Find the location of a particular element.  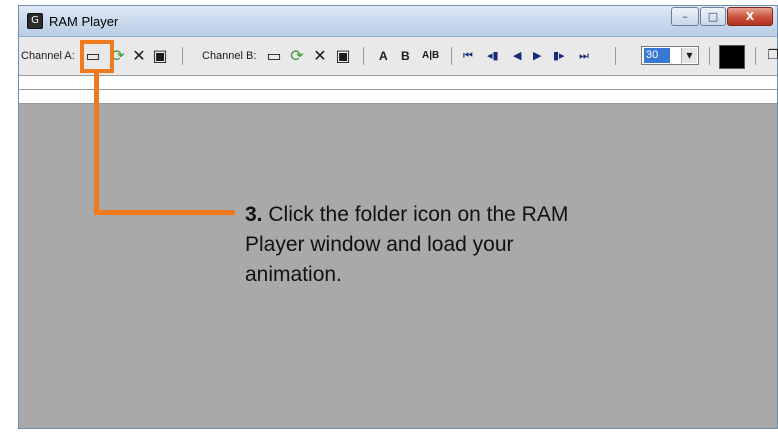

minimize-button: – is located at coordinates (685, 16).